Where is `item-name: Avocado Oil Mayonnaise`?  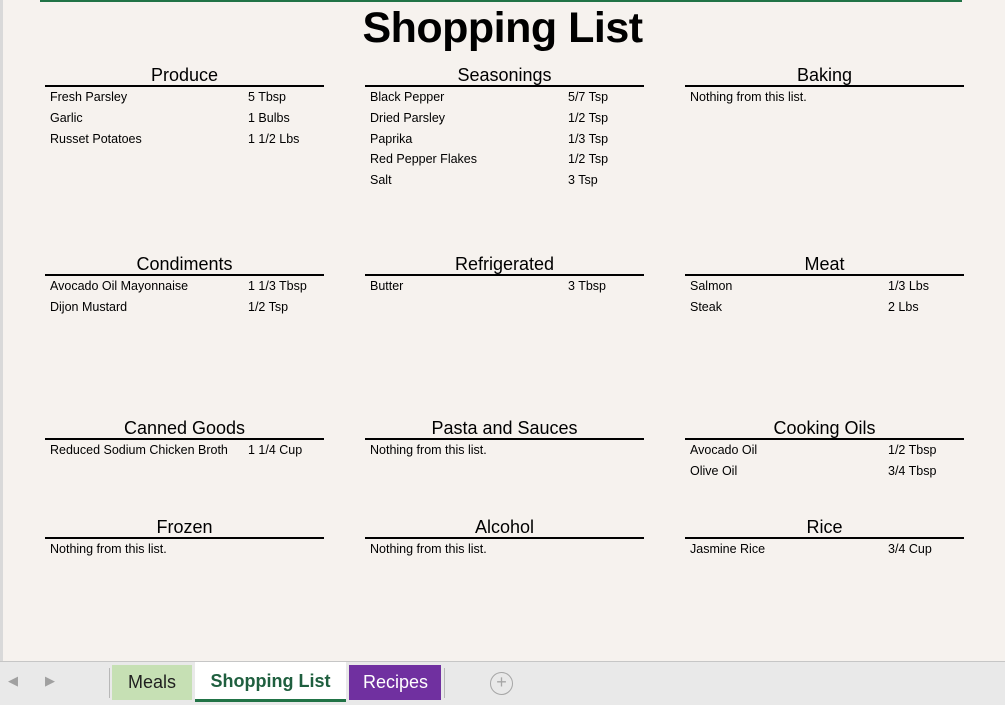 item-name: Avocado Oil Mayonnaise is located at coordinates (119, 286).